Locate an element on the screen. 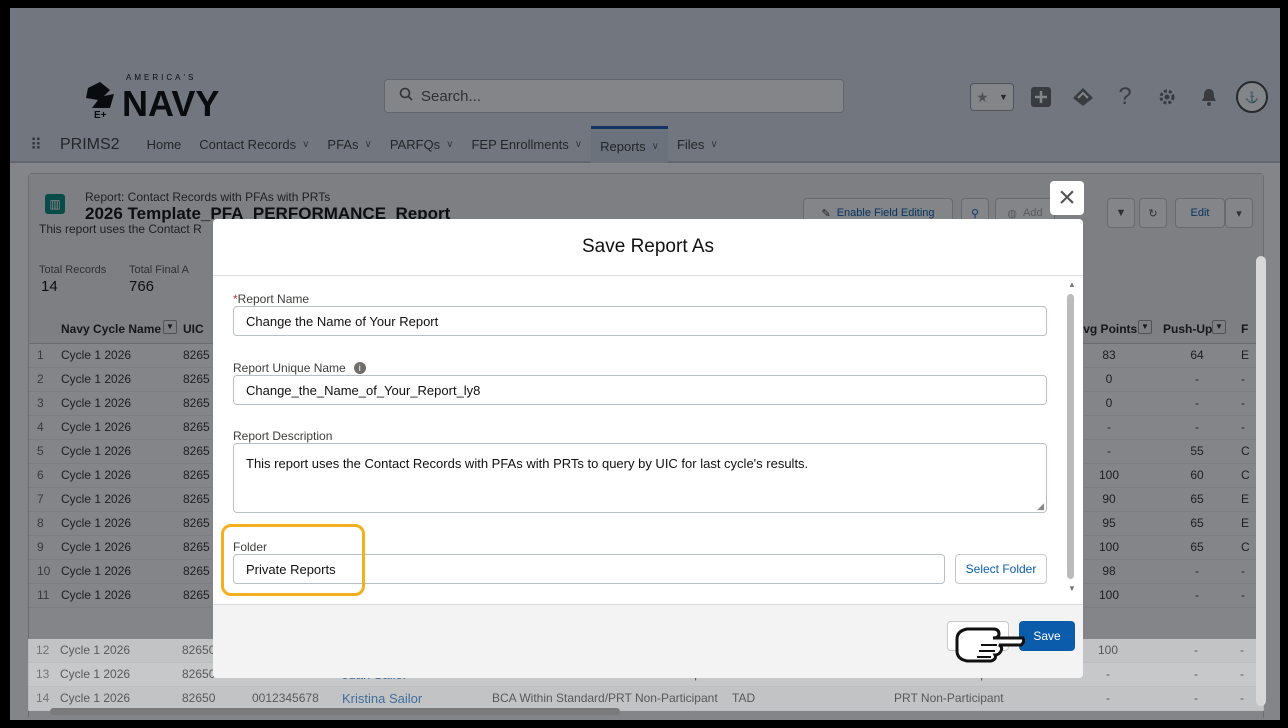 The height and width of the screenshot is (728, 1288). resize-handle-icon: ◢ is located at coordinates (1040, 506).